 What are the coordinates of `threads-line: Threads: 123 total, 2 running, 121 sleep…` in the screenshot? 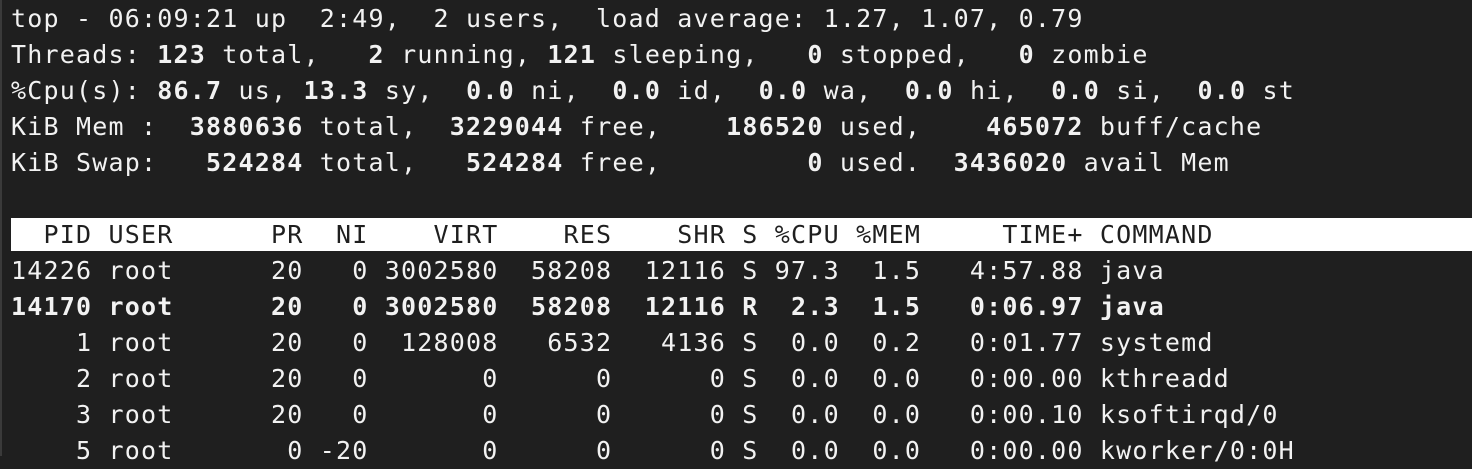 It's located at (580, 55).